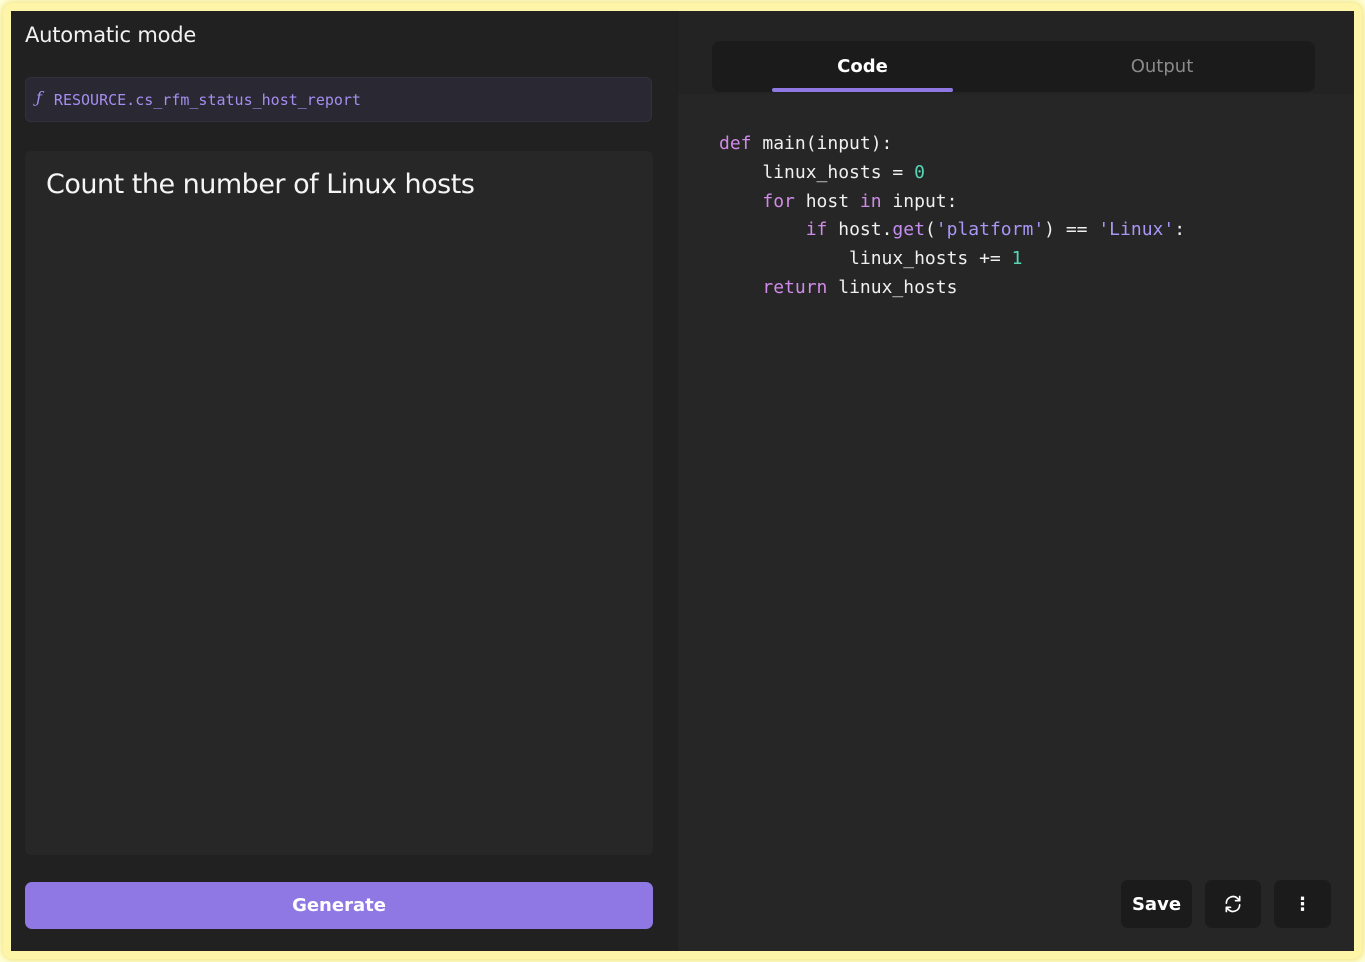  What do you see at coordinates (39, 97) in the screenshot?
I see `function-icon: ƒ` at bounding box center [39, 97].